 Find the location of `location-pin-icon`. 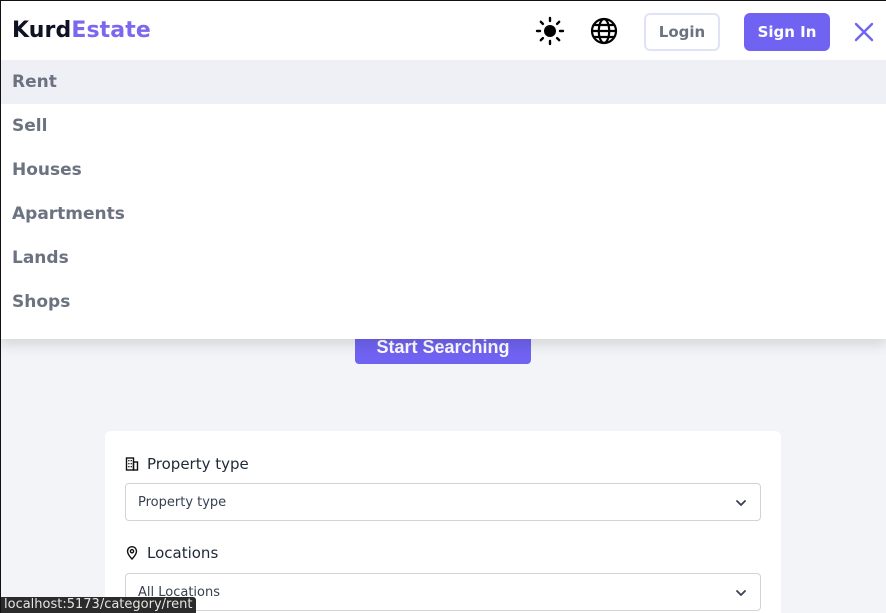

location-pin-icon is located at coordinates (132, 553).